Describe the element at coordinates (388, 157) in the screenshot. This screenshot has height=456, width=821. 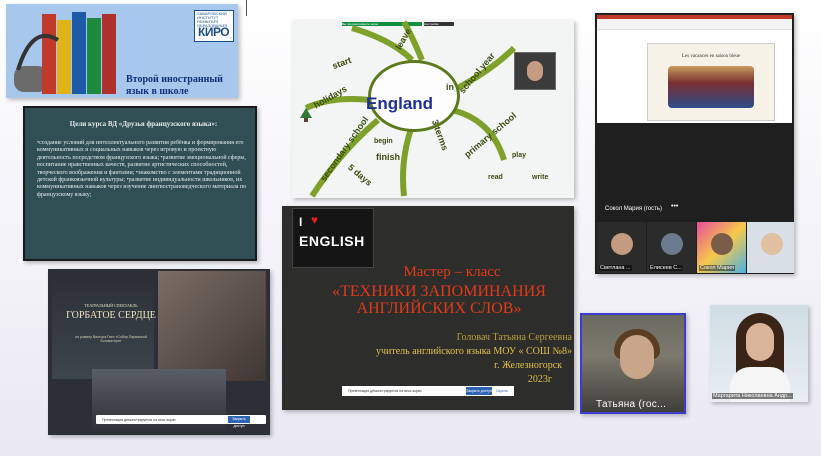
I see `mindmap-word: finish` at that location.